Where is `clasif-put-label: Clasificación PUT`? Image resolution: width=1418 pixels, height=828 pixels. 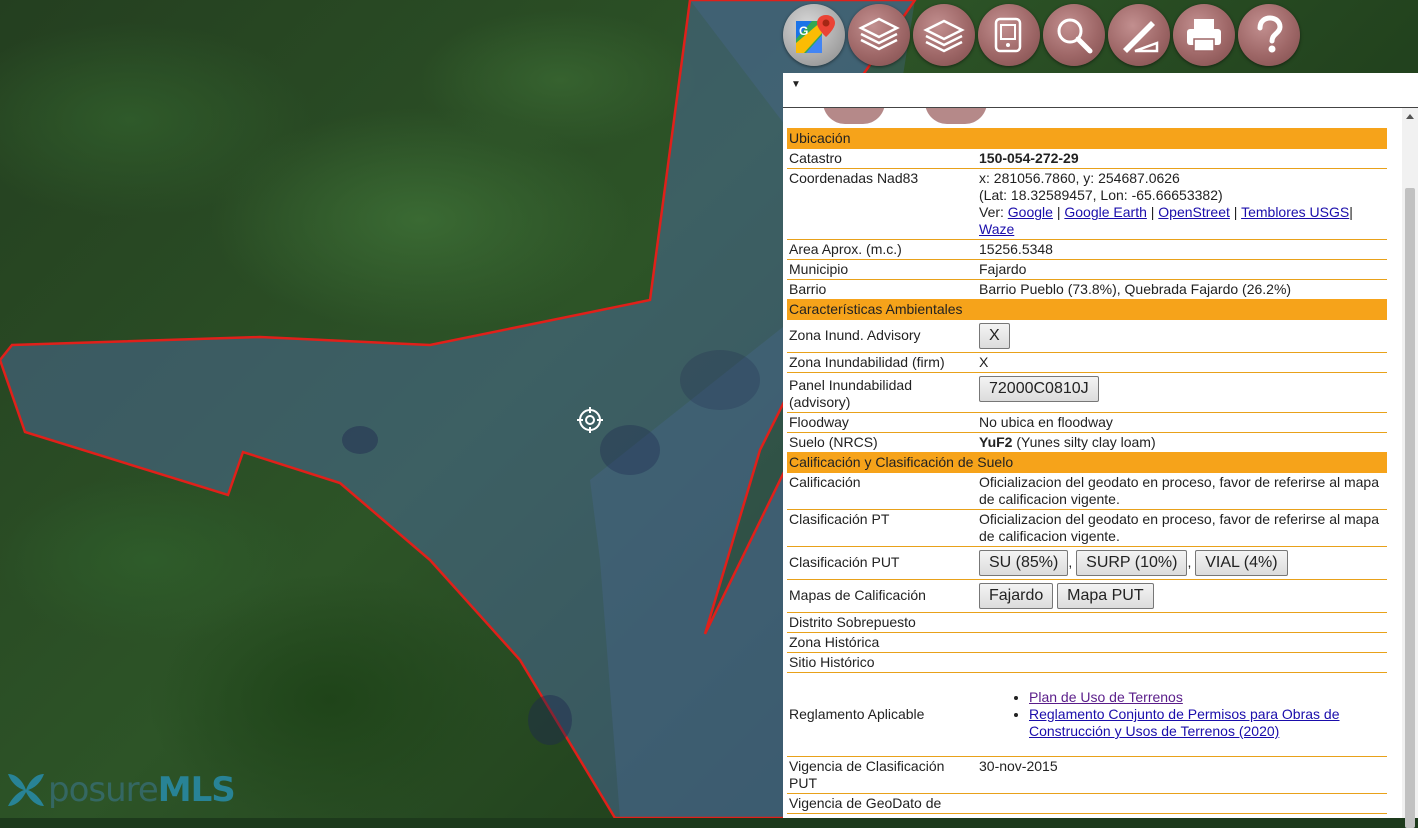
clasif-put-label: Clasificación PUT is located at coordinates (882, 563).